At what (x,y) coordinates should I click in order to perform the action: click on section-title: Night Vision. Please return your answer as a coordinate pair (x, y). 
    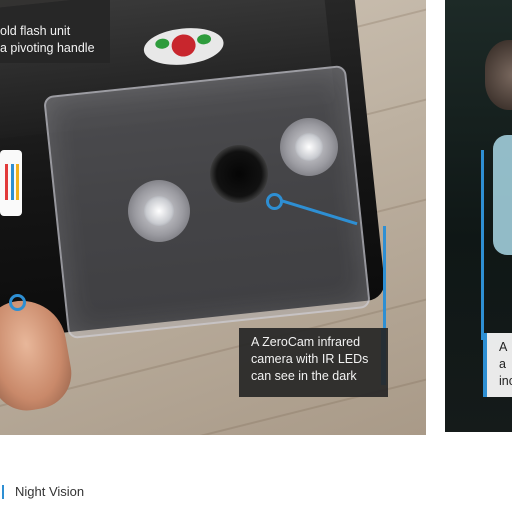
    Looking at the image, I should click on (50, 491).